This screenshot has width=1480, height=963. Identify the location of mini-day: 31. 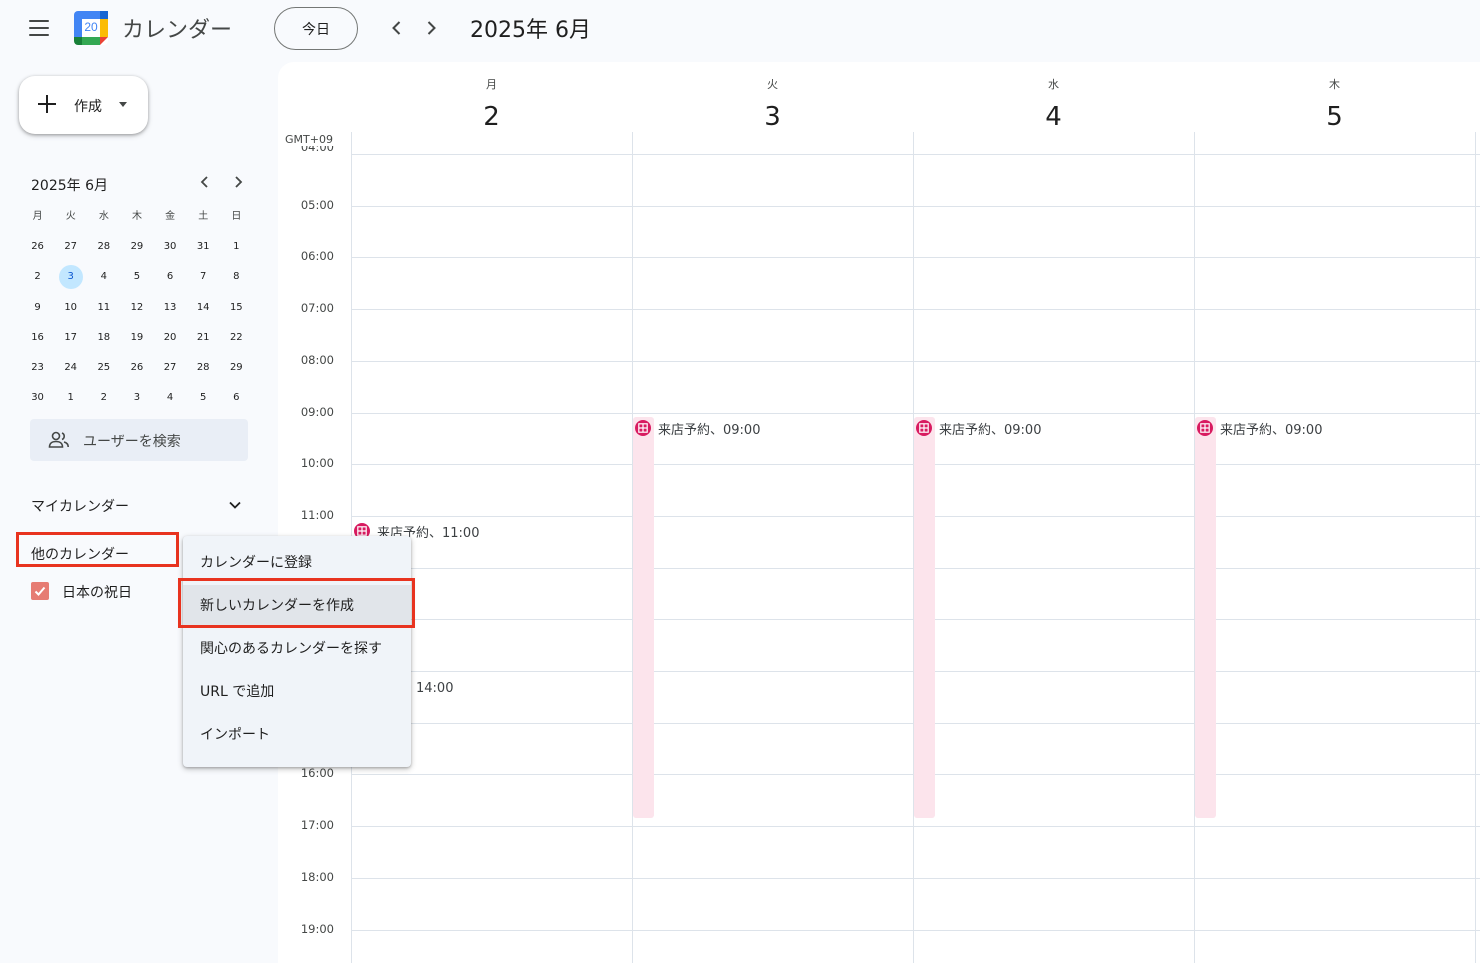
(203, 247).